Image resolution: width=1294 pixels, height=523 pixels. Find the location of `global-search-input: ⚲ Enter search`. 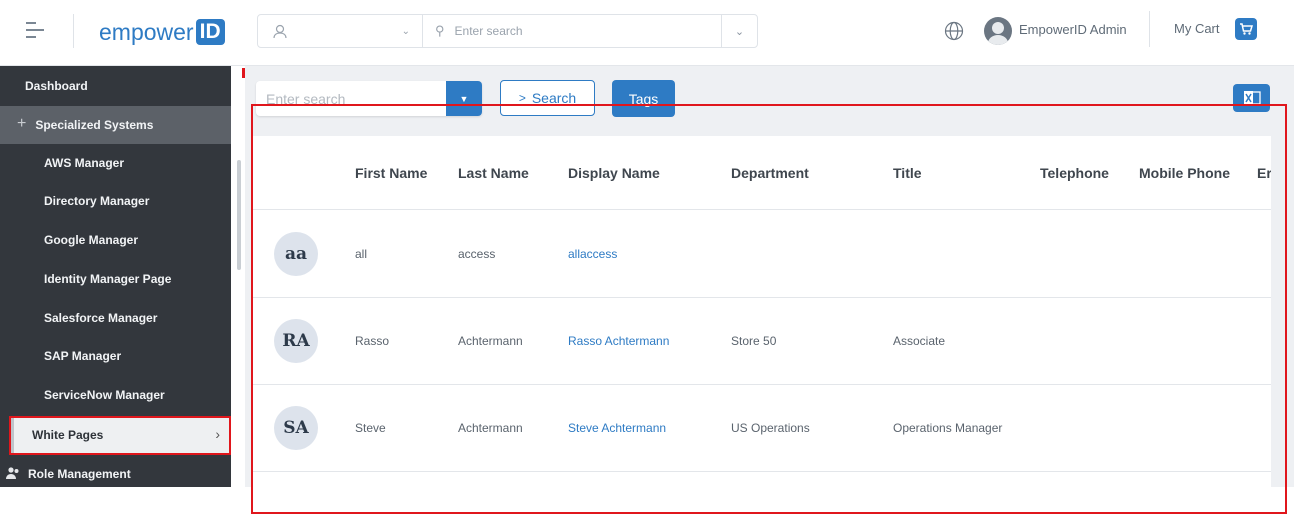

global-search-input: ⚲ Enter search is located at coordinates (572, 31).